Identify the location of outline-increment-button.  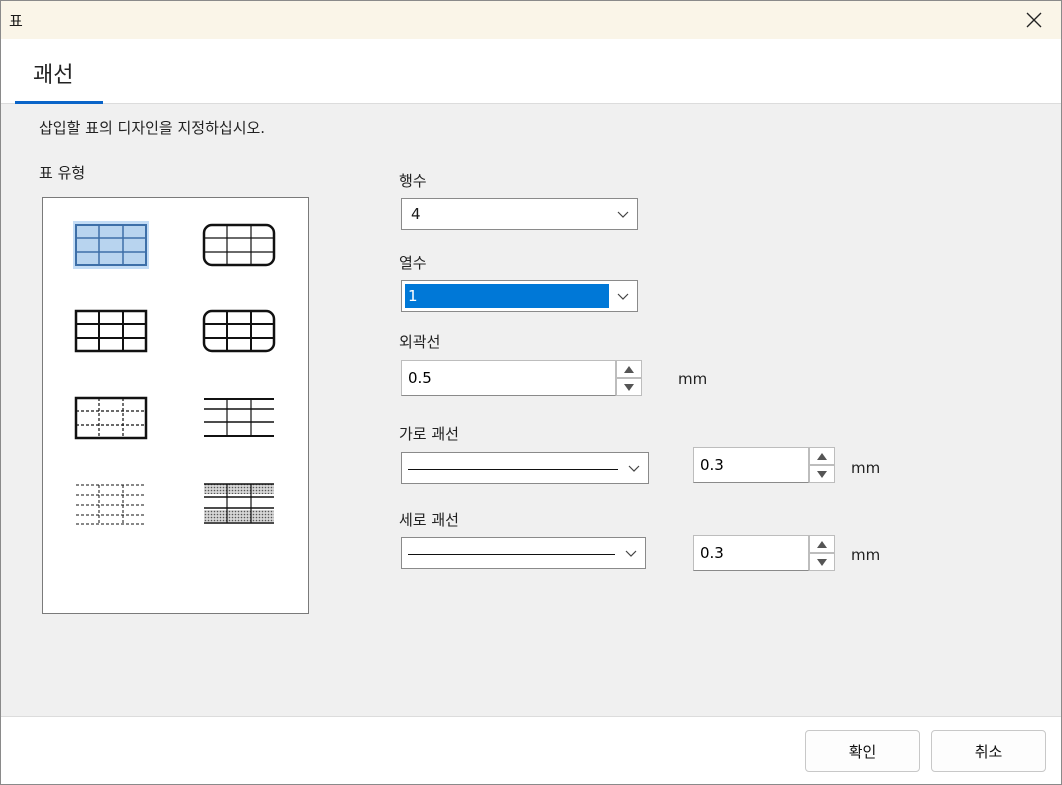
(629, 369).